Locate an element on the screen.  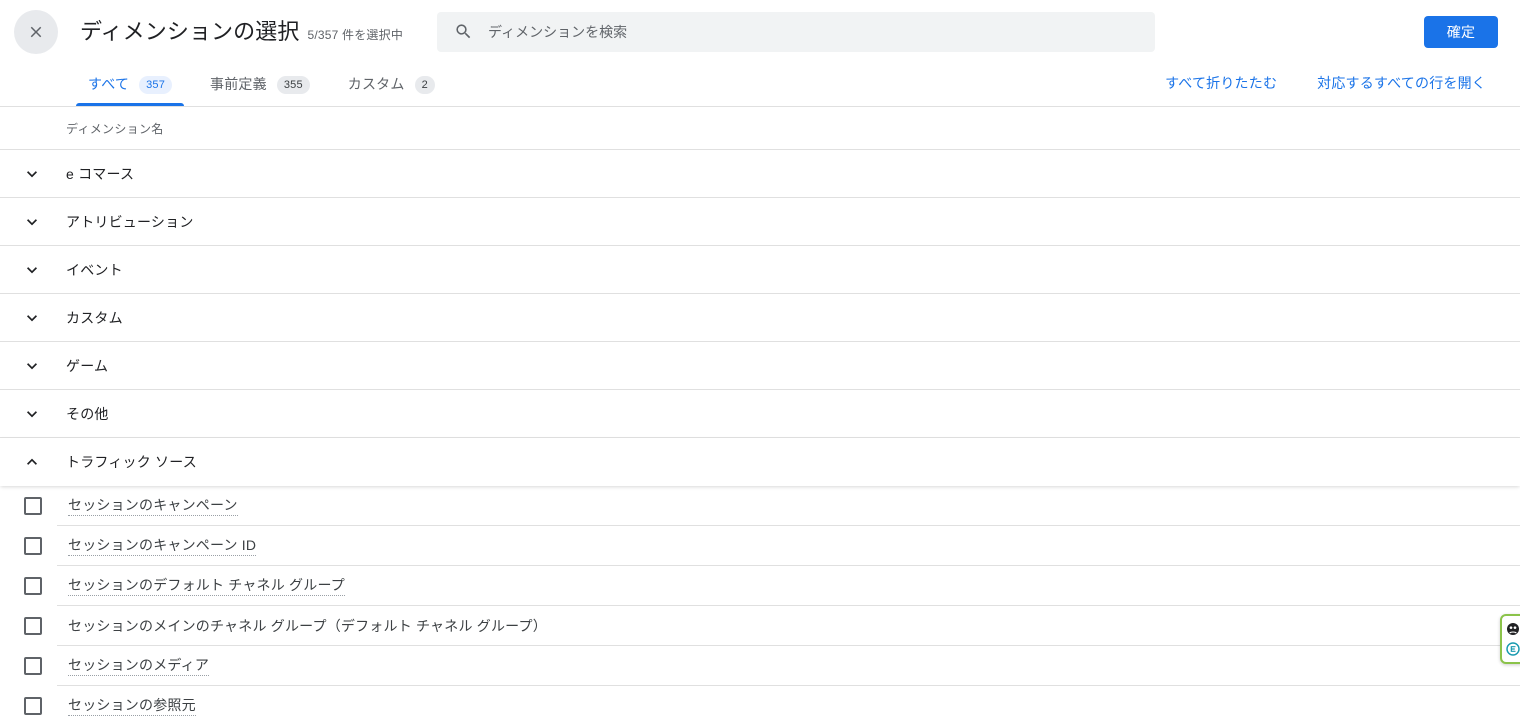
tab-actions: すべて折りたたむ 対応するすべての行を開く is located at coordinates (1331, 87).